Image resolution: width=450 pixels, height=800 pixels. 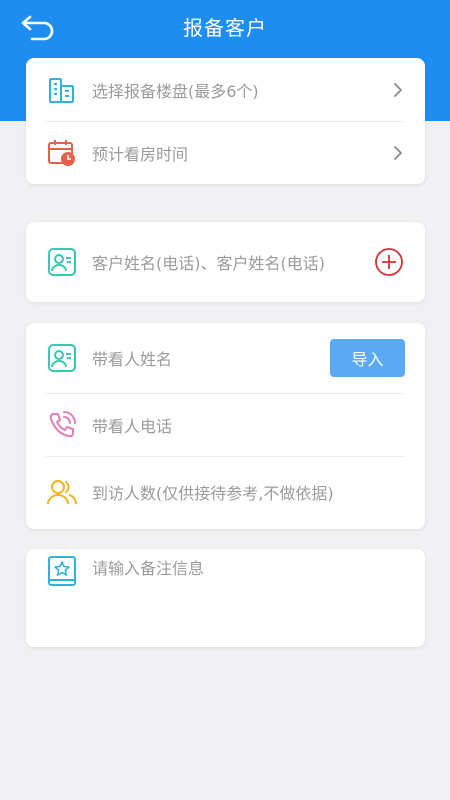 I want to click on add-customer-button, so click(x=389, y=262).